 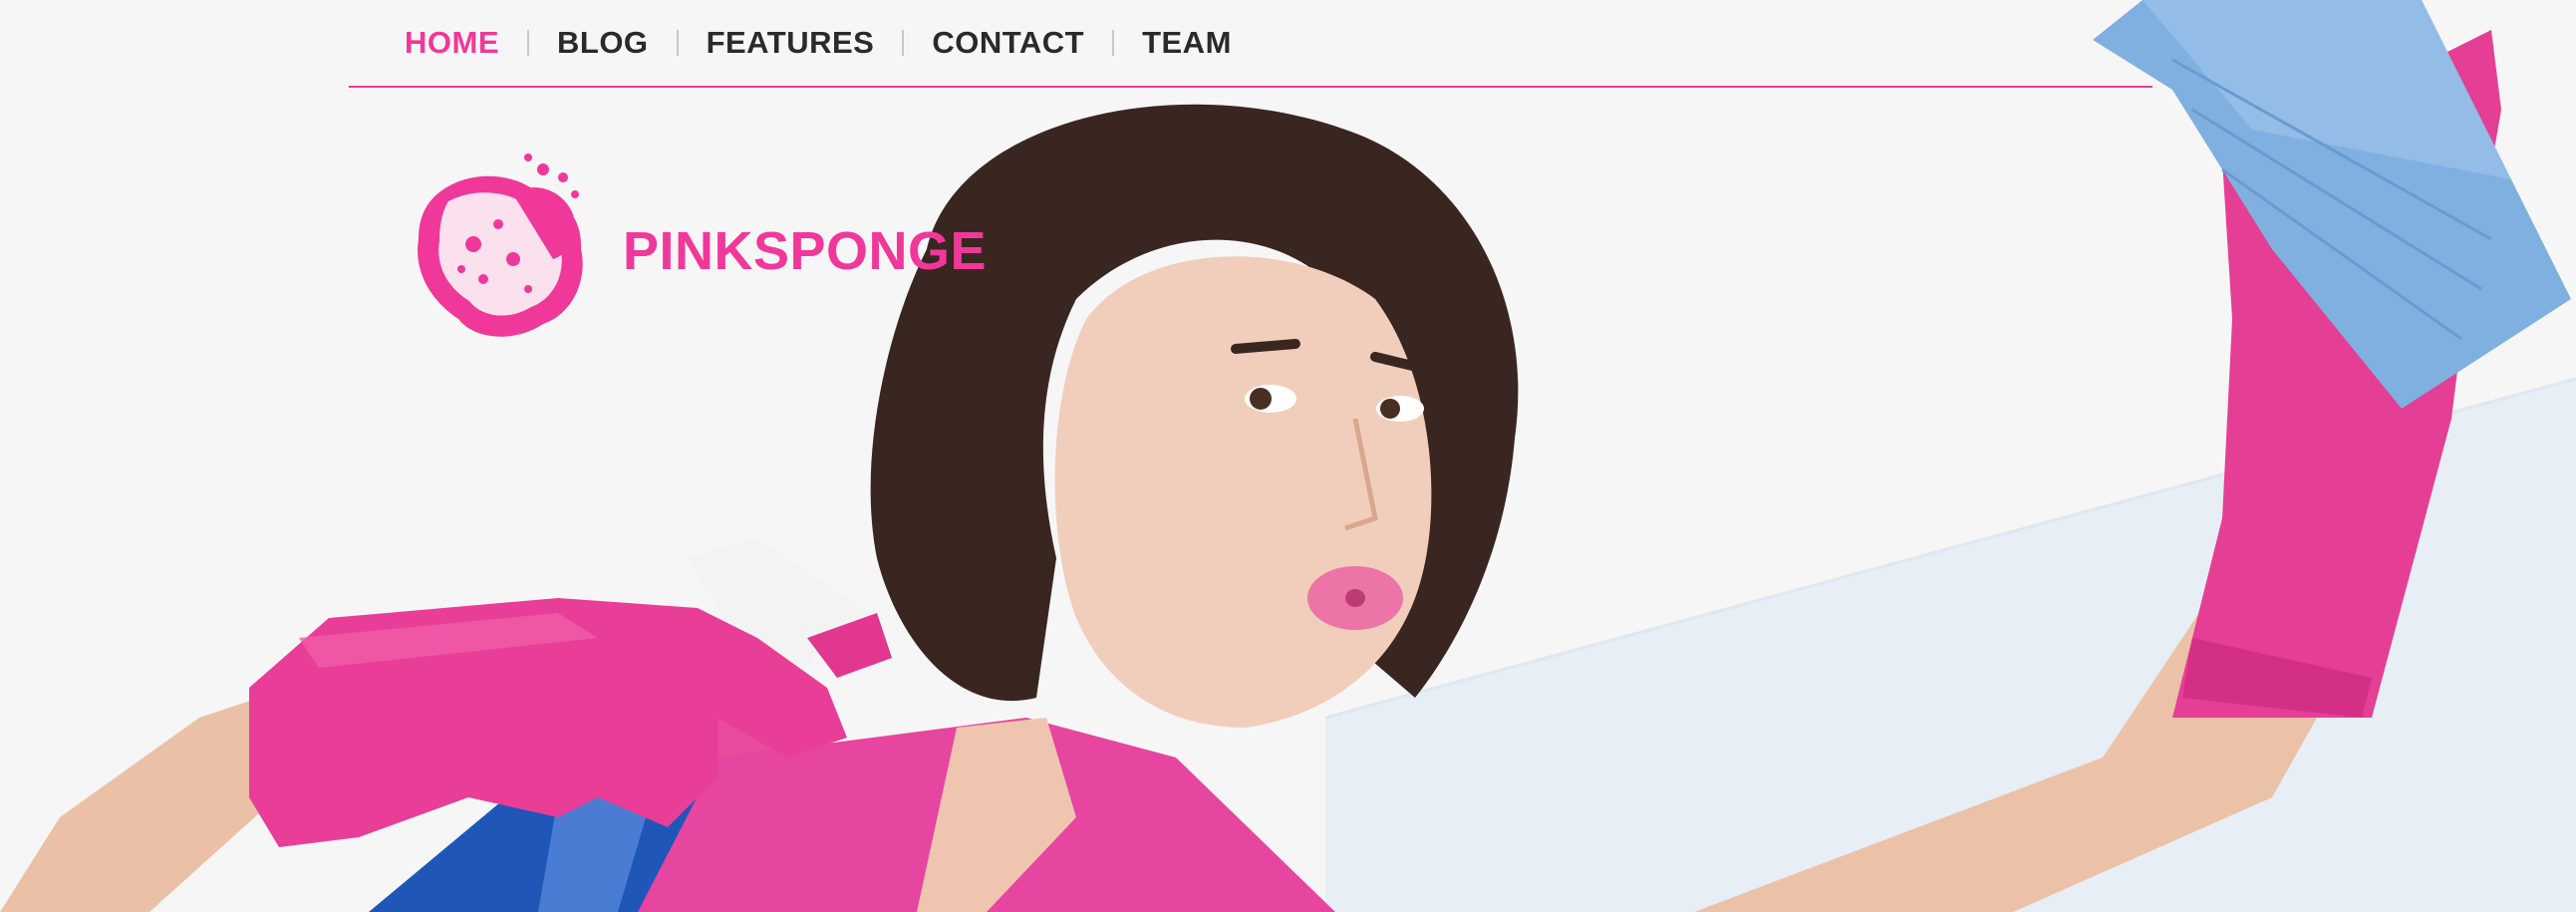 What do you see at coordinates (603, 43) in the screenshot?
I see `nav-blog: BLOG` at bounding box center [603, 43].